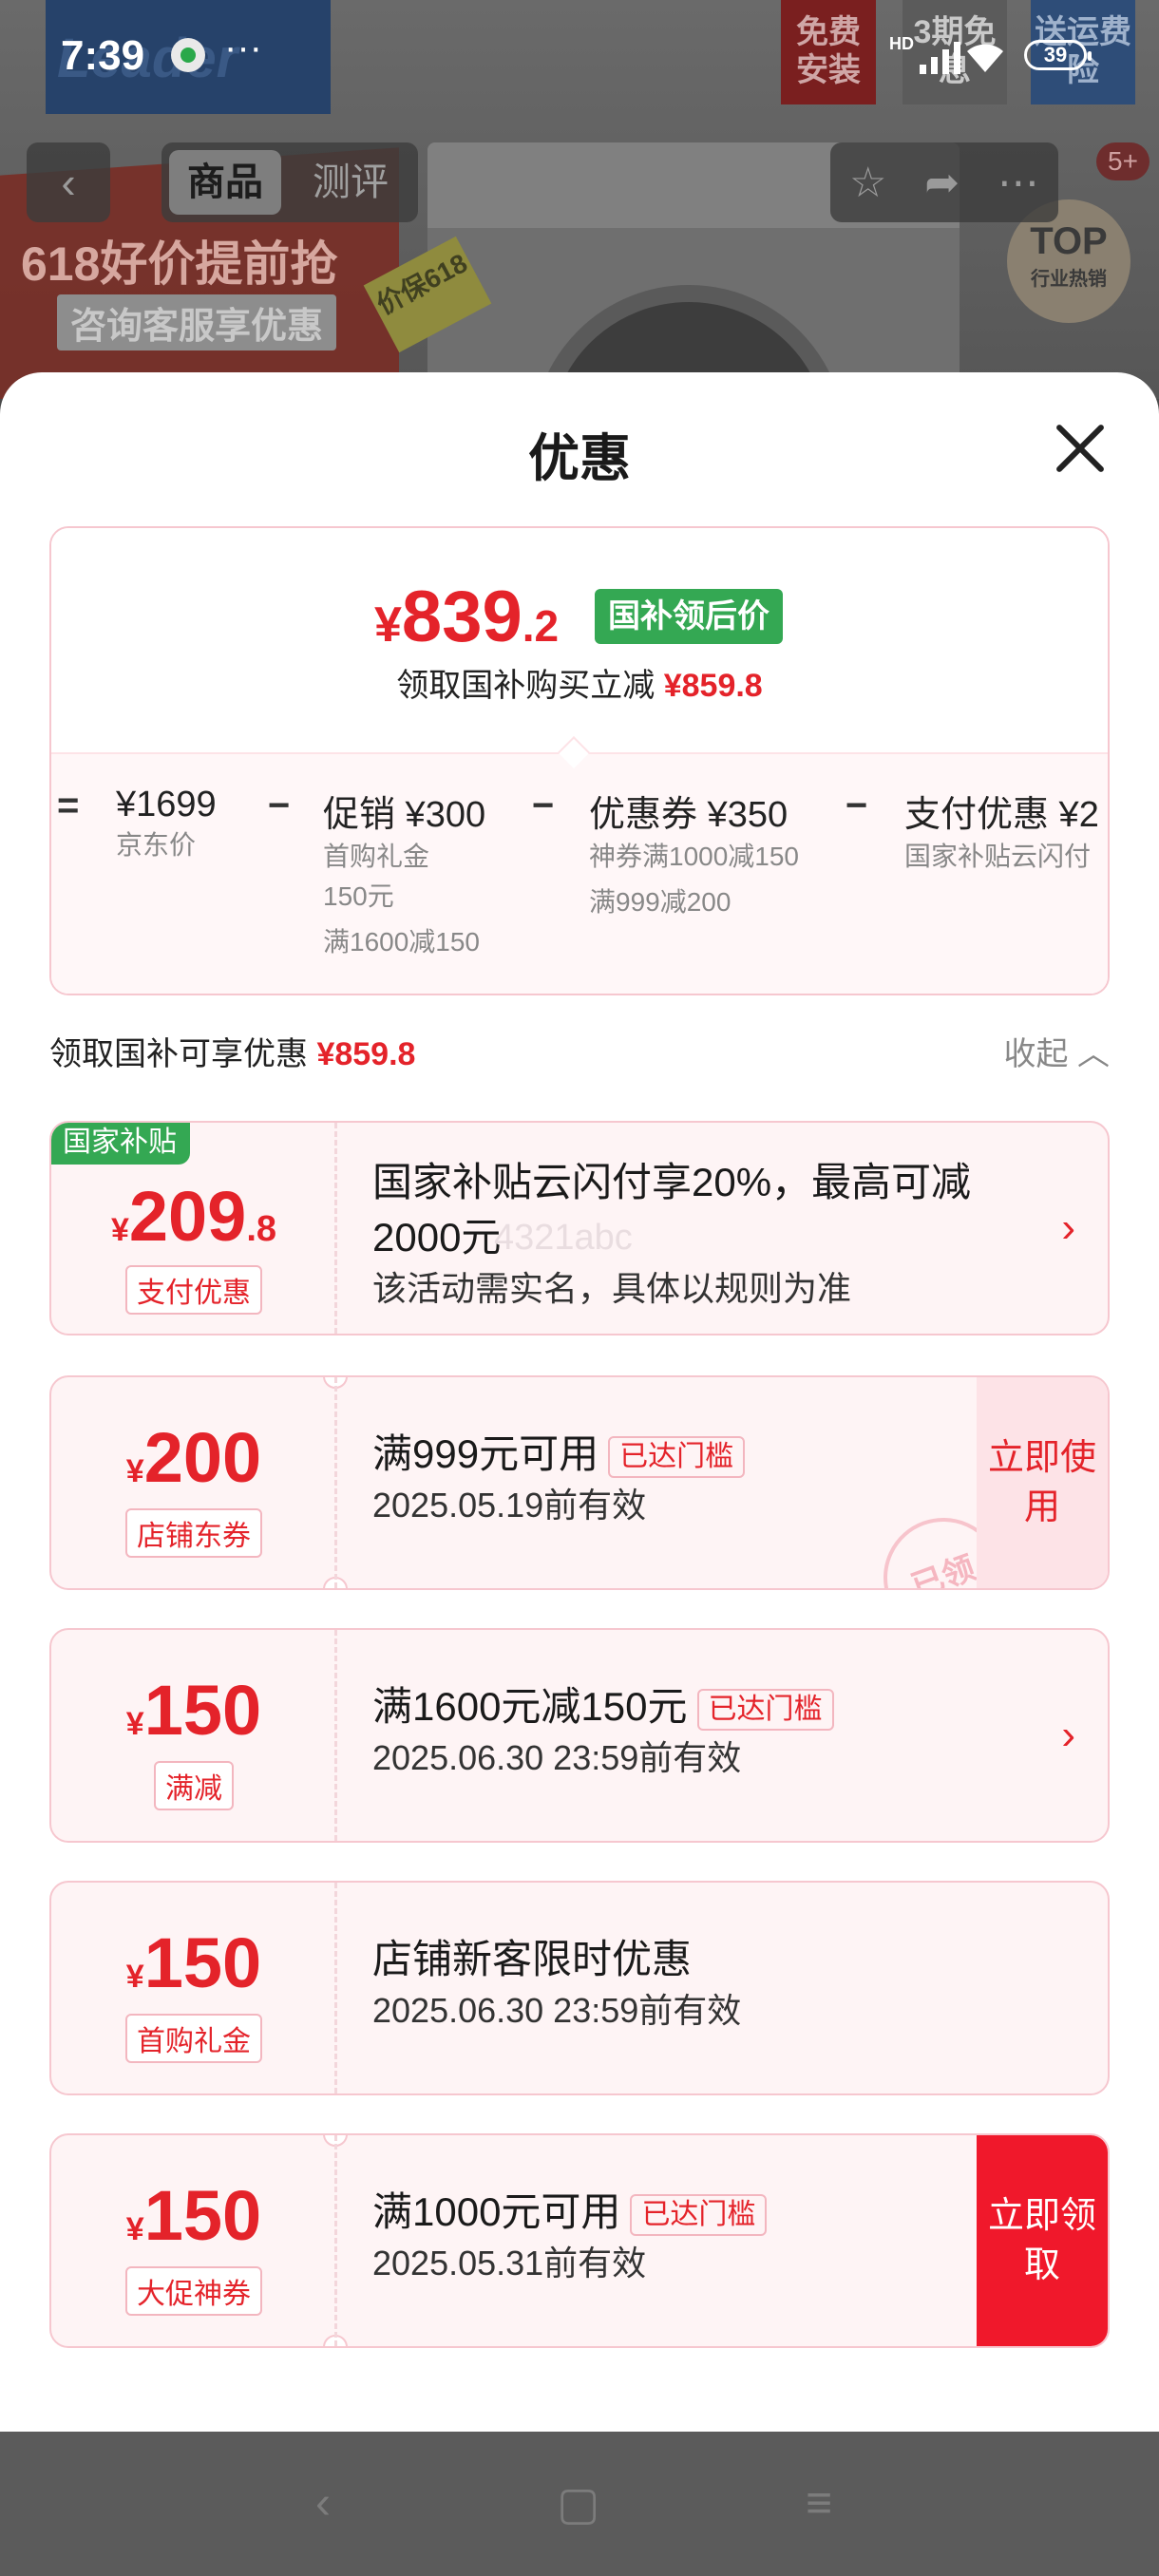  What do you see at coordinates (579, 185) in the screenshot?
I see `product-nav: ‹ 商品 测评 ☆ ➦ ⋯ 5+` at bounding box center [579, 185].